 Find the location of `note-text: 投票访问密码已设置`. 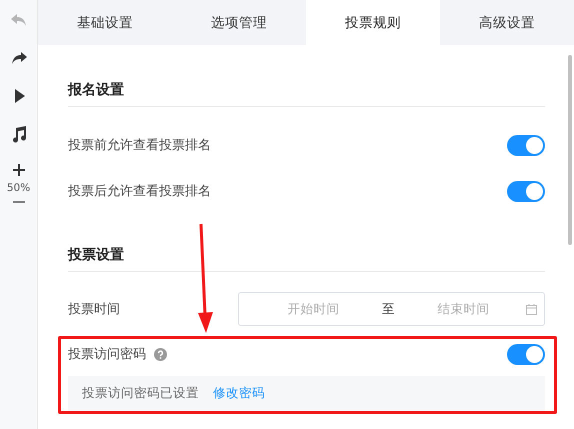

note-text: 投票访问密码已设置 is located at coordinates (140, 393).